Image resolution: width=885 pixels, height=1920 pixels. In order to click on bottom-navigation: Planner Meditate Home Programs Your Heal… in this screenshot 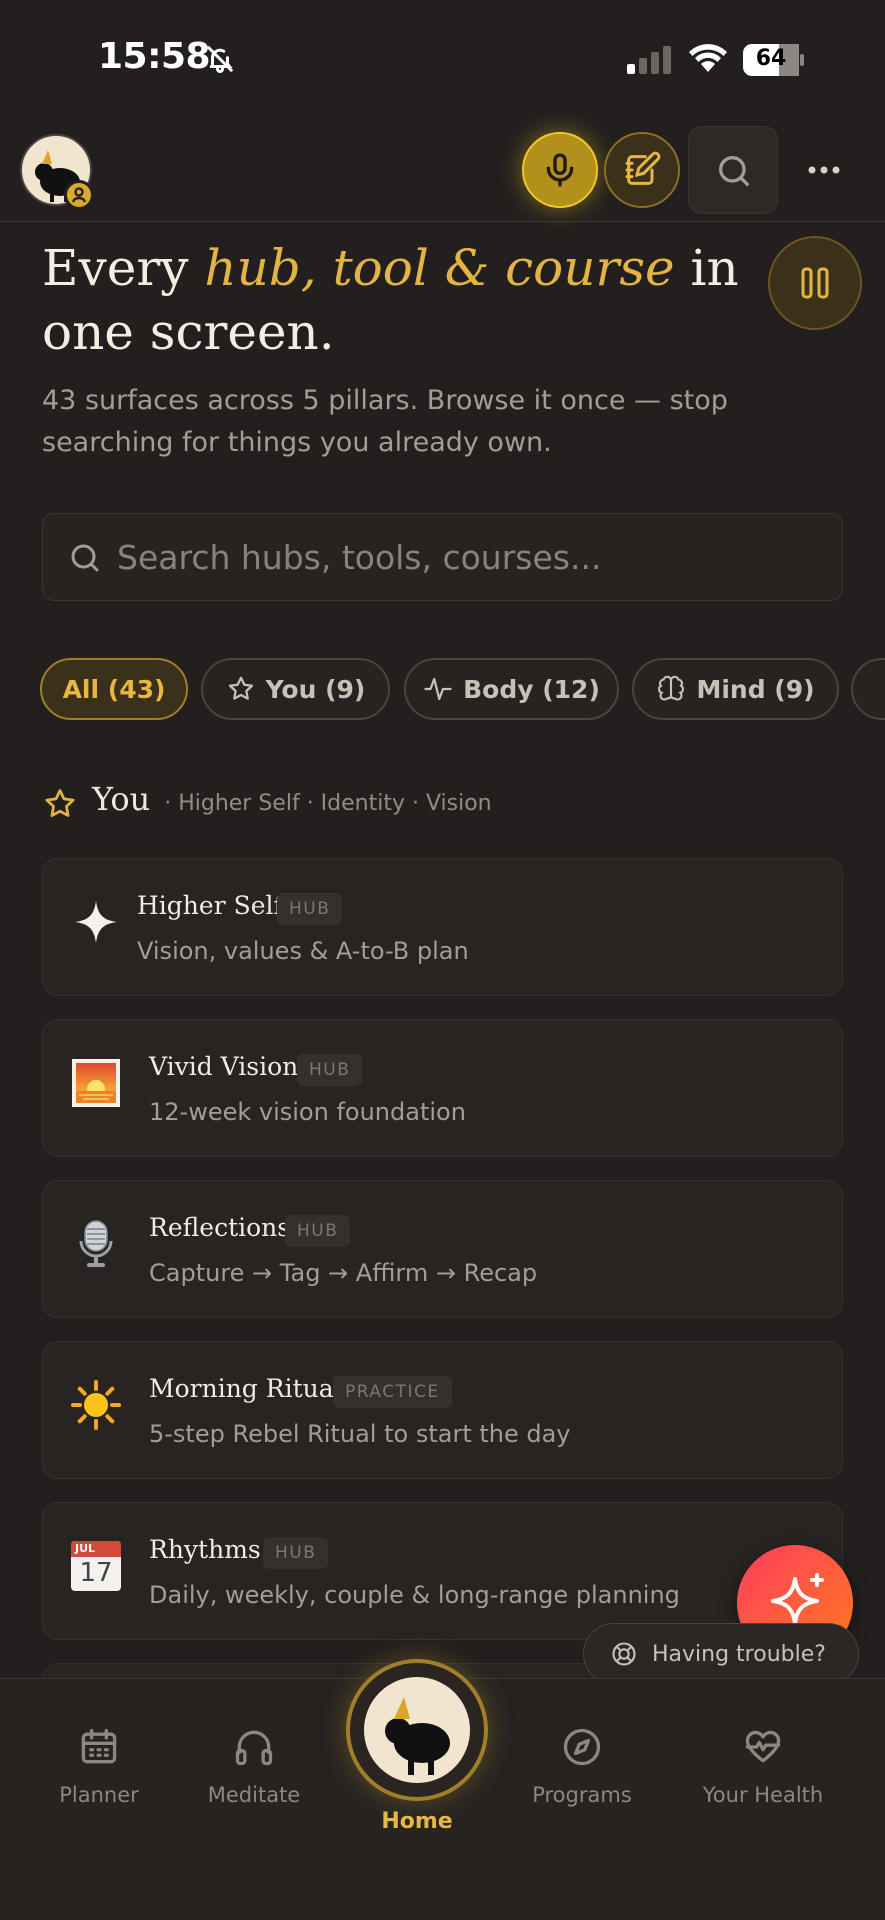, I will do `click(442, 1789)`.